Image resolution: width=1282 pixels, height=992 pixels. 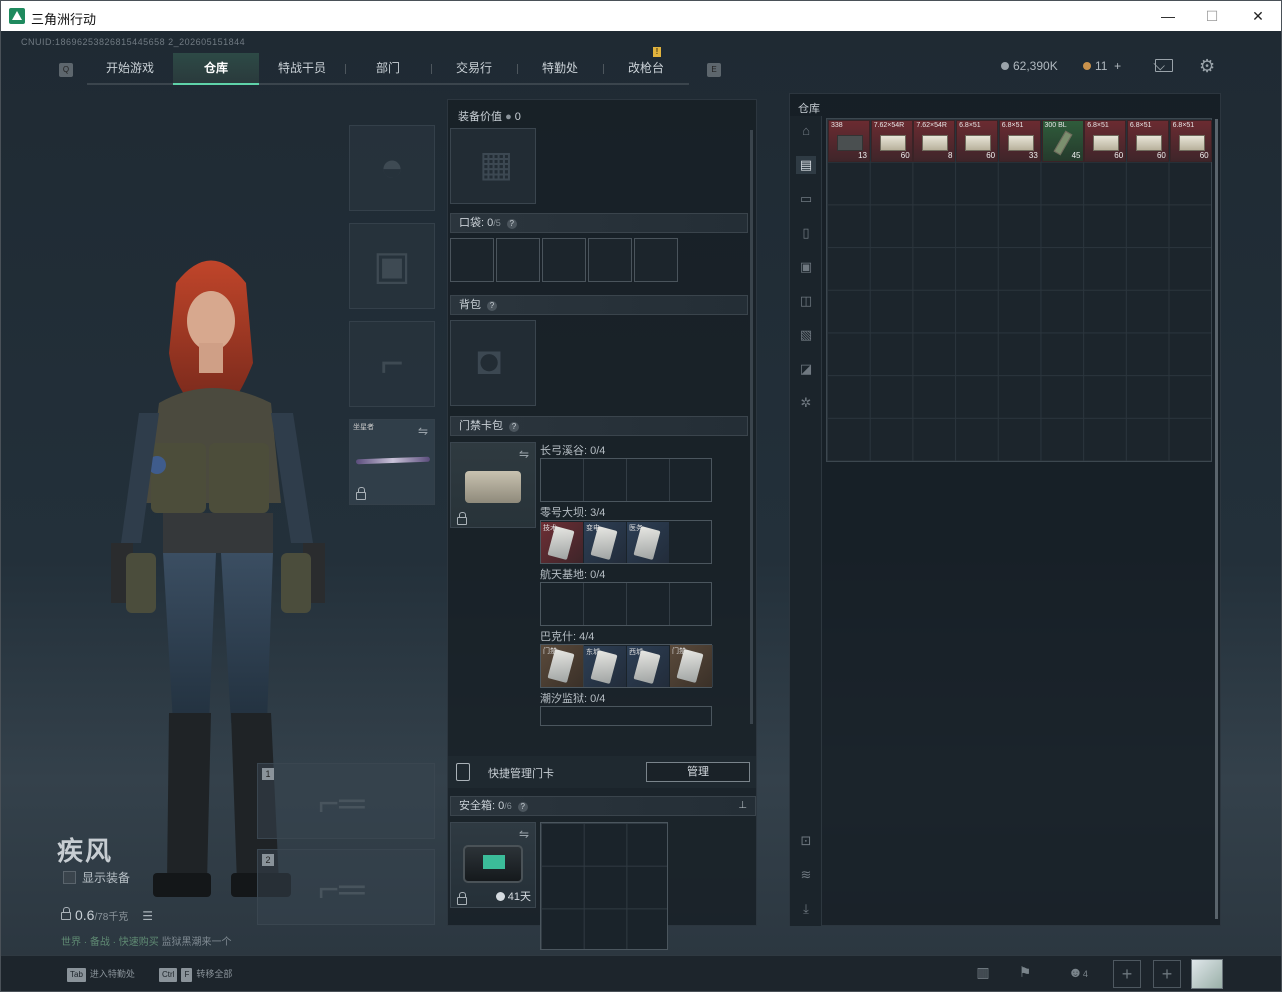 I want to click on tab-operators: 特战干员, so click(x=302, y=69).